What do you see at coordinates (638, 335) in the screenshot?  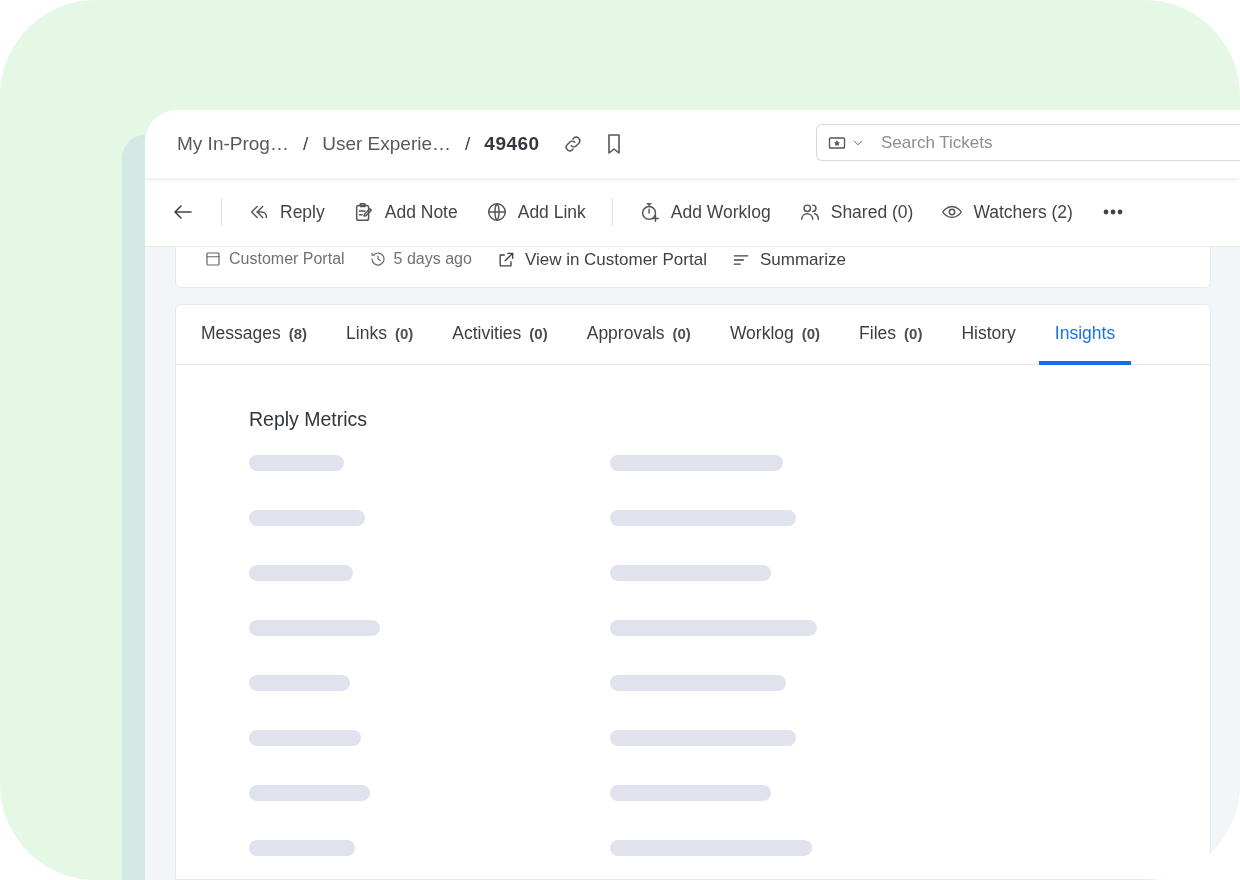 I see `tab: Approvals (0)` at bounding box center [638, 335].